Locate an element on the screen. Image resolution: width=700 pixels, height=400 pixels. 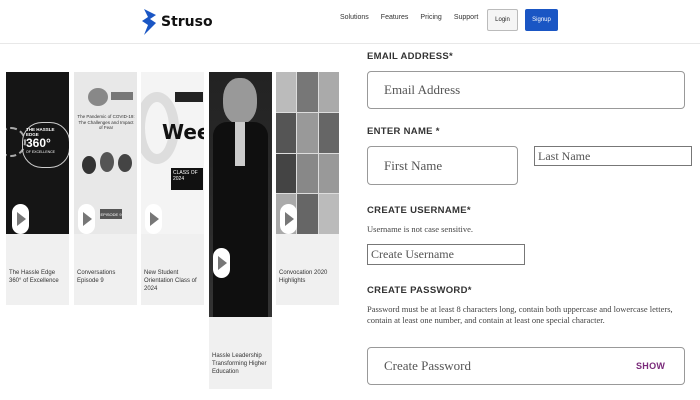
first-name-field: First Name is located at coordinates (442, 165).